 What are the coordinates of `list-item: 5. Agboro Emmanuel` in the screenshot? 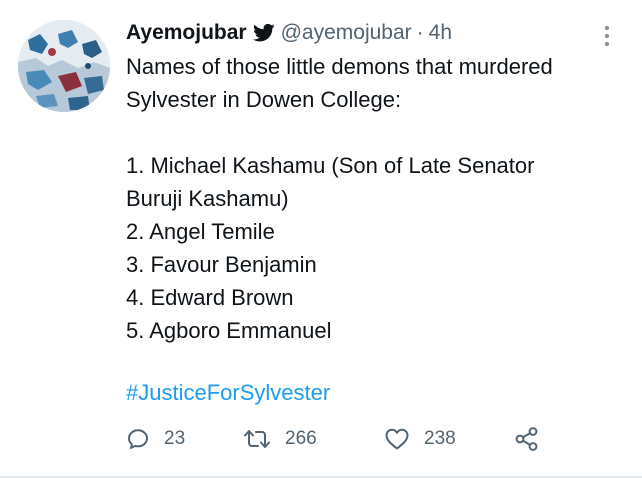 It's located at (229, 330).